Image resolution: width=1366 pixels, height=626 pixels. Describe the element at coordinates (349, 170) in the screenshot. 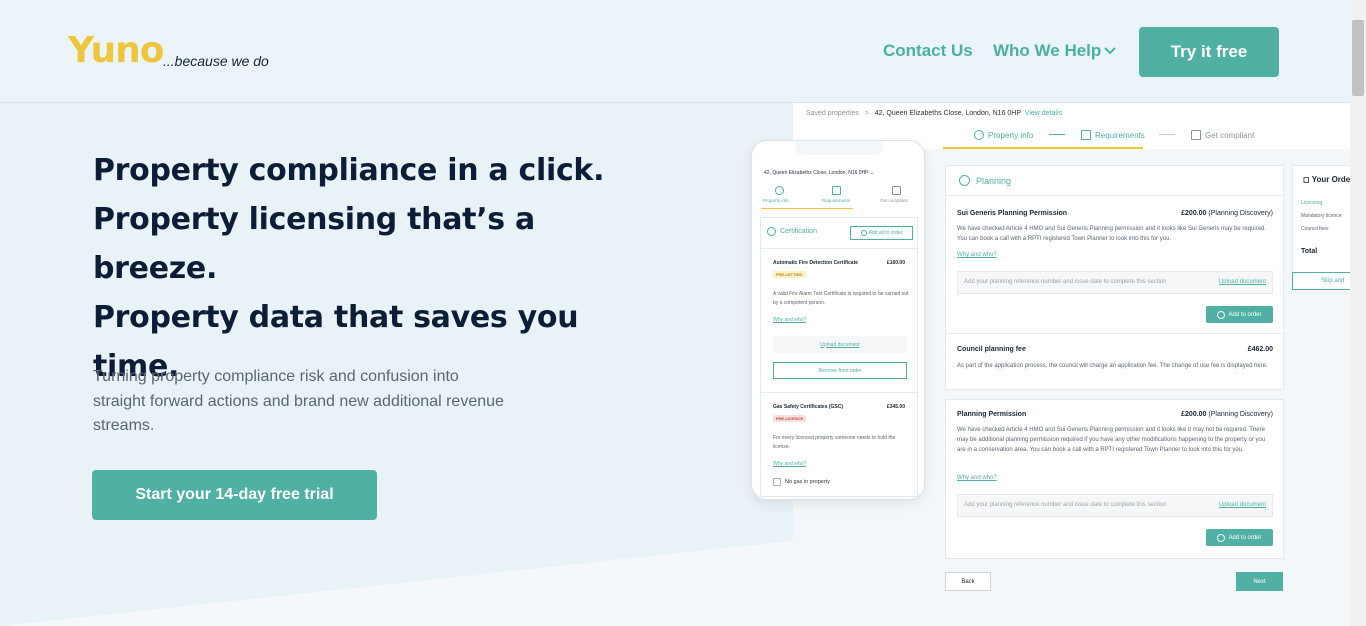

I see `headline-line-1: Property compliance in a click.` at that location.